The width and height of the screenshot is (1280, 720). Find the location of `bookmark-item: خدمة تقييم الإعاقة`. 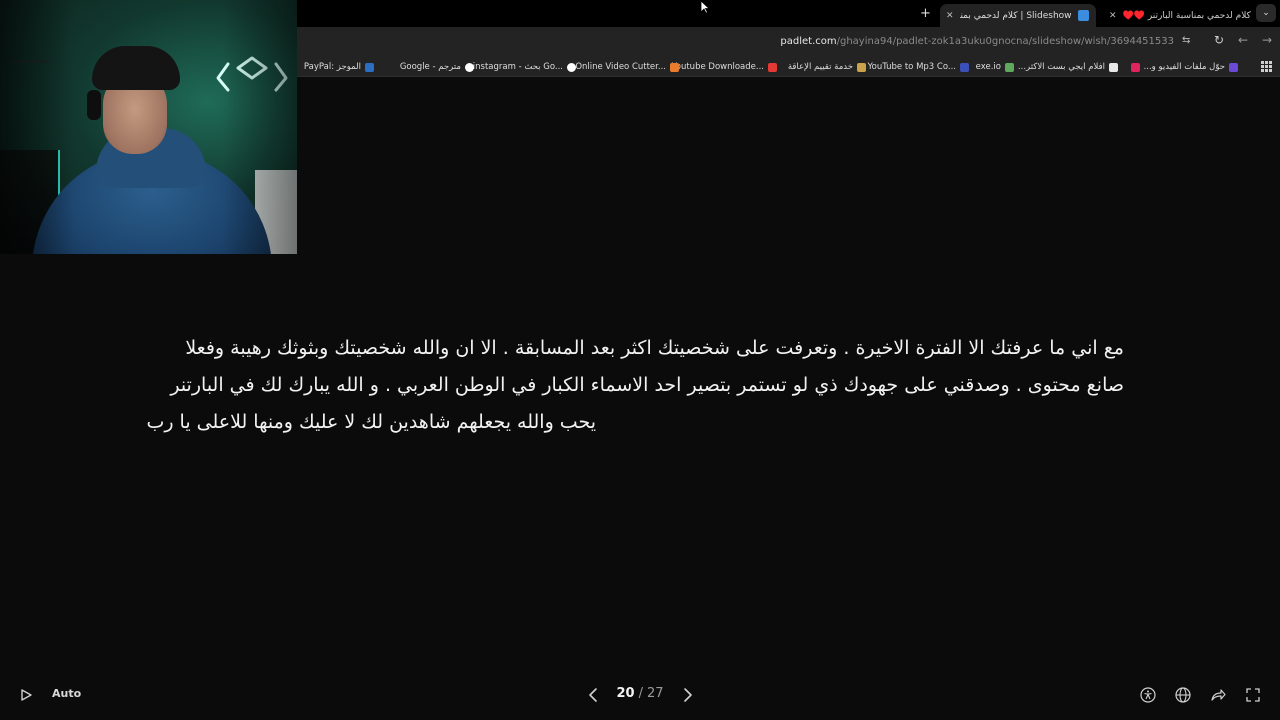

bookmark-item: خدمة تقييم الإعاقة is located at coordinates (827, 67).